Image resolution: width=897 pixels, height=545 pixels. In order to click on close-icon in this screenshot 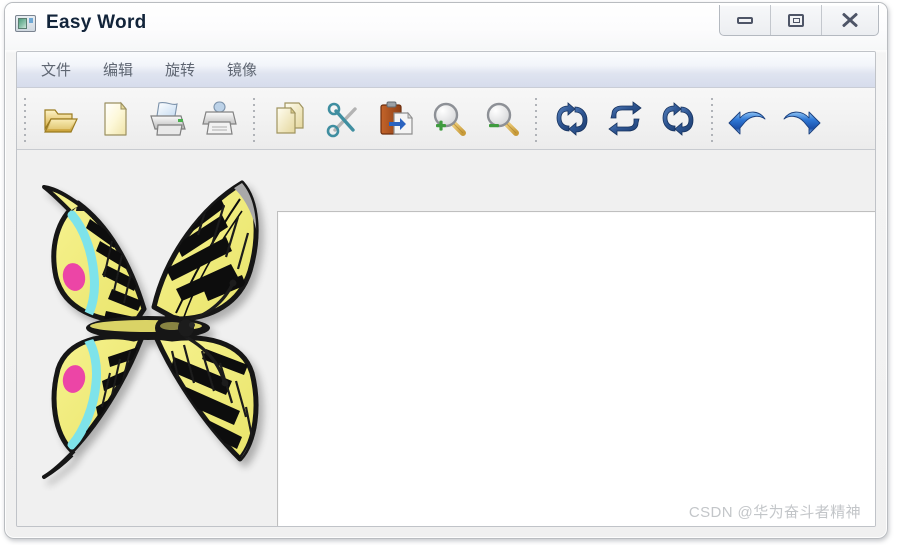, I will do `click(850, 20)`.